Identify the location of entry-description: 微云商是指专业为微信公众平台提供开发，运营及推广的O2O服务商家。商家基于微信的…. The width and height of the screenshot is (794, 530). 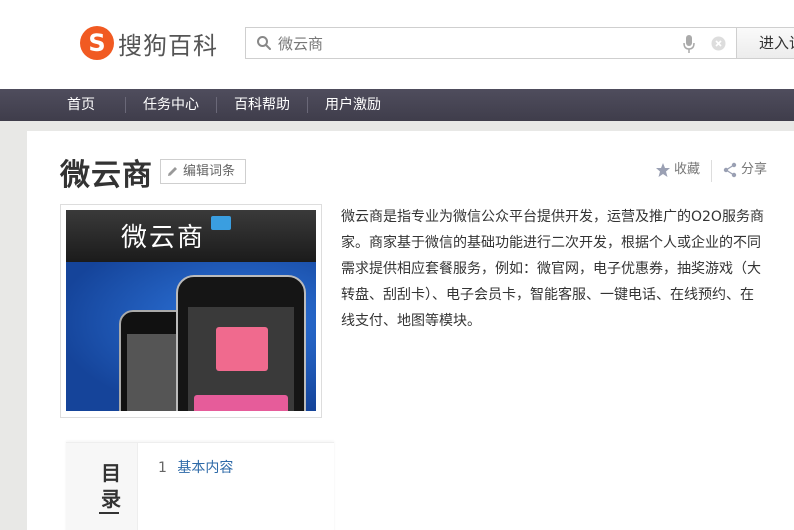
(552, 269).